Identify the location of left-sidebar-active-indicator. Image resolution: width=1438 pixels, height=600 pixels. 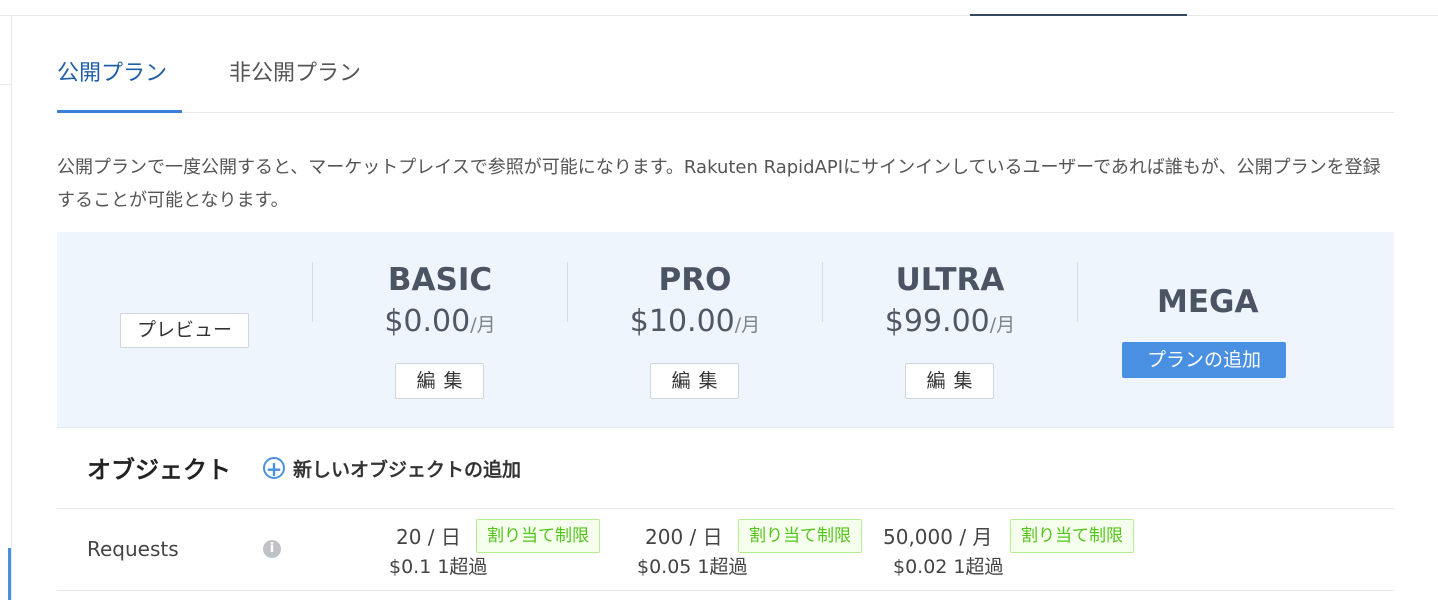
(9, 574).